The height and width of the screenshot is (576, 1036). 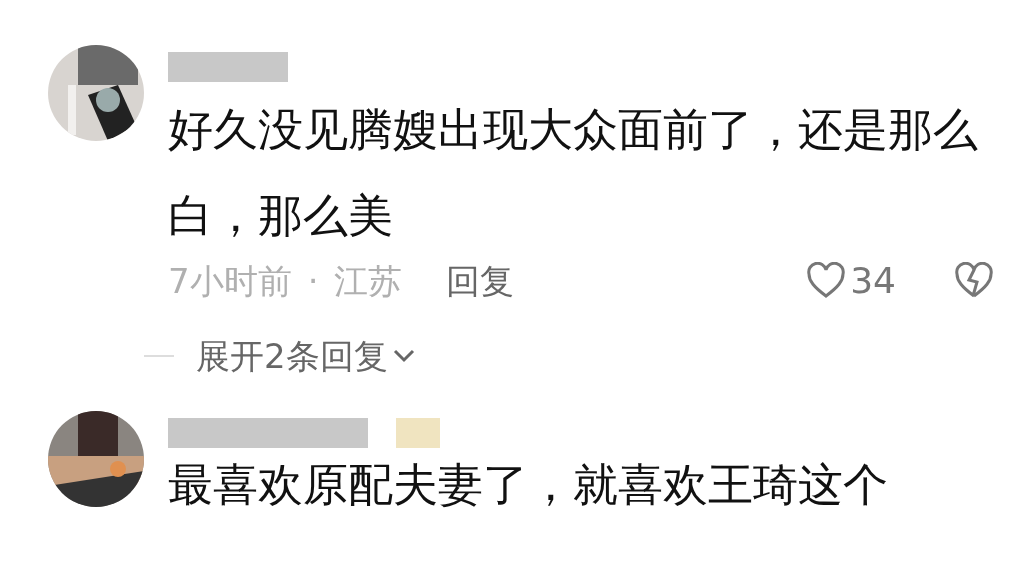 What do you see at coordinates (306, 356) in the screenshot?
I see `expand-replies-button: 展开2条回复` at bounding box center [306, 356].